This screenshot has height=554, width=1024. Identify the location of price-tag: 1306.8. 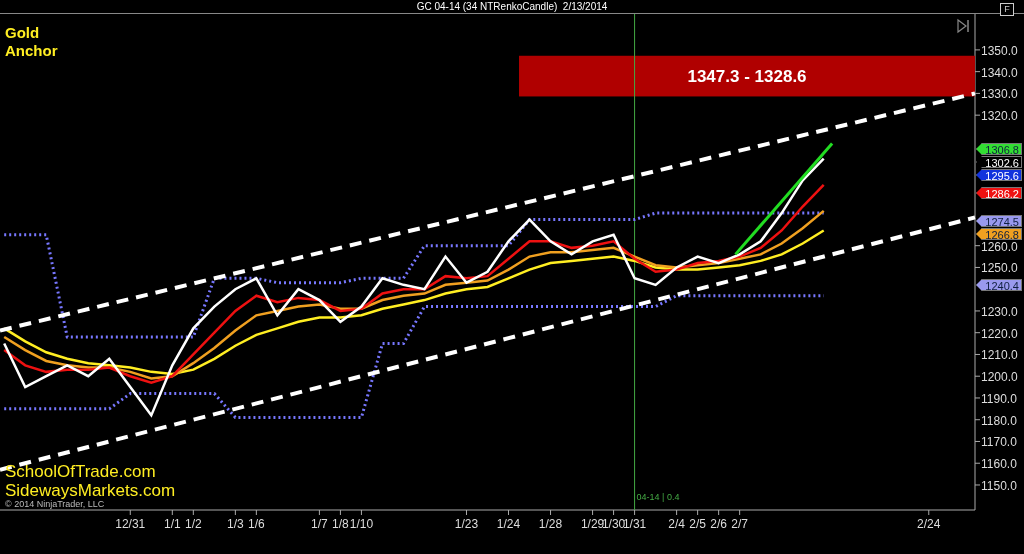
(999, 149).